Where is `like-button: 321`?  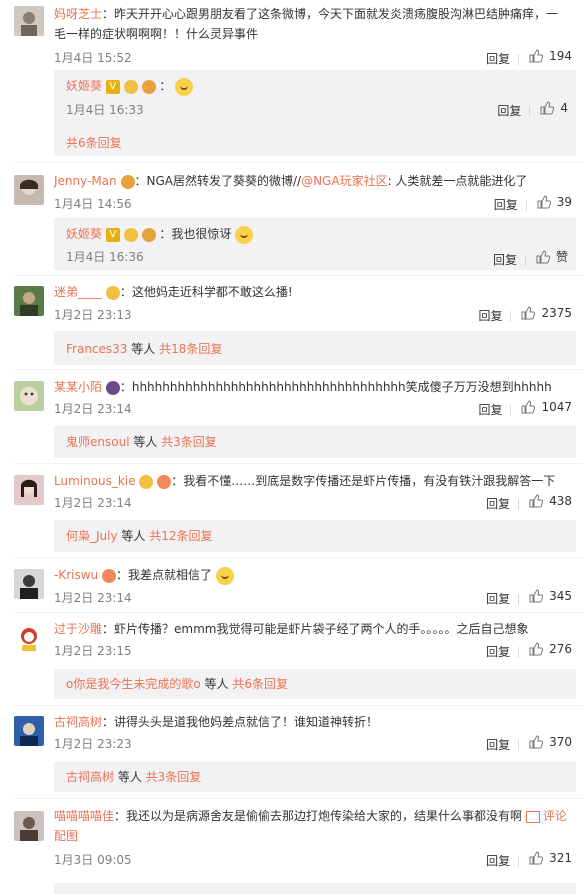
like-button: 321 is located at coordinates (550, 858).